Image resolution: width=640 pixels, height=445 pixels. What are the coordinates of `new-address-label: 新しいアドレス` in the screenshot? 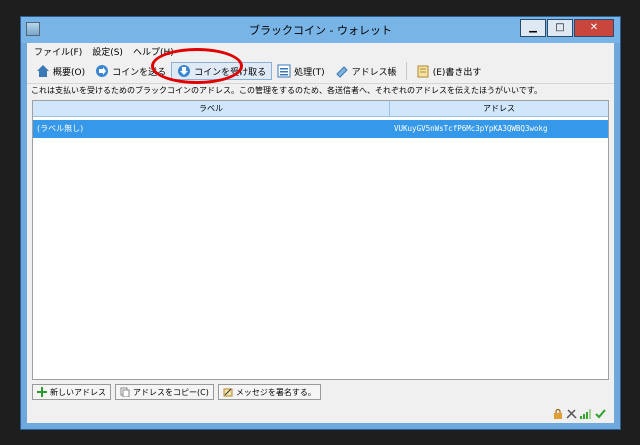 It's located at (78, 392).